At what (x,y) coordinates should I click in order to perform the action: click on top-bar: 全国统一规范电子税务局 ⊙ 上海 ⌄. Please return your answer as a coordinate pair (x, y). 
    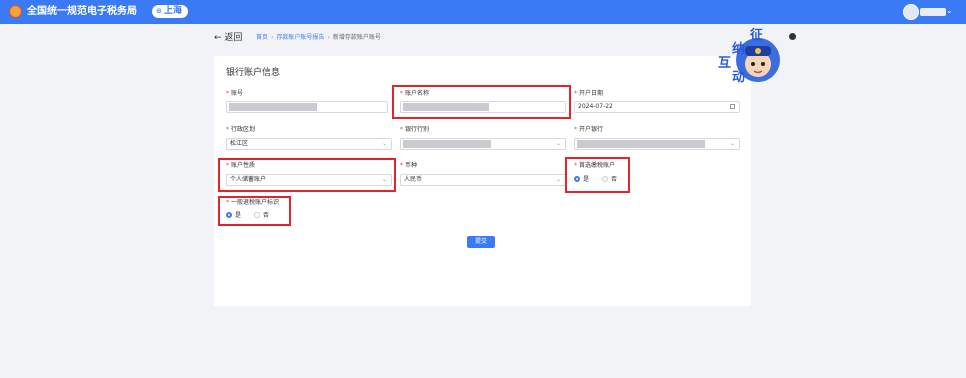
    Looking at the image, I should click on (483, 12).